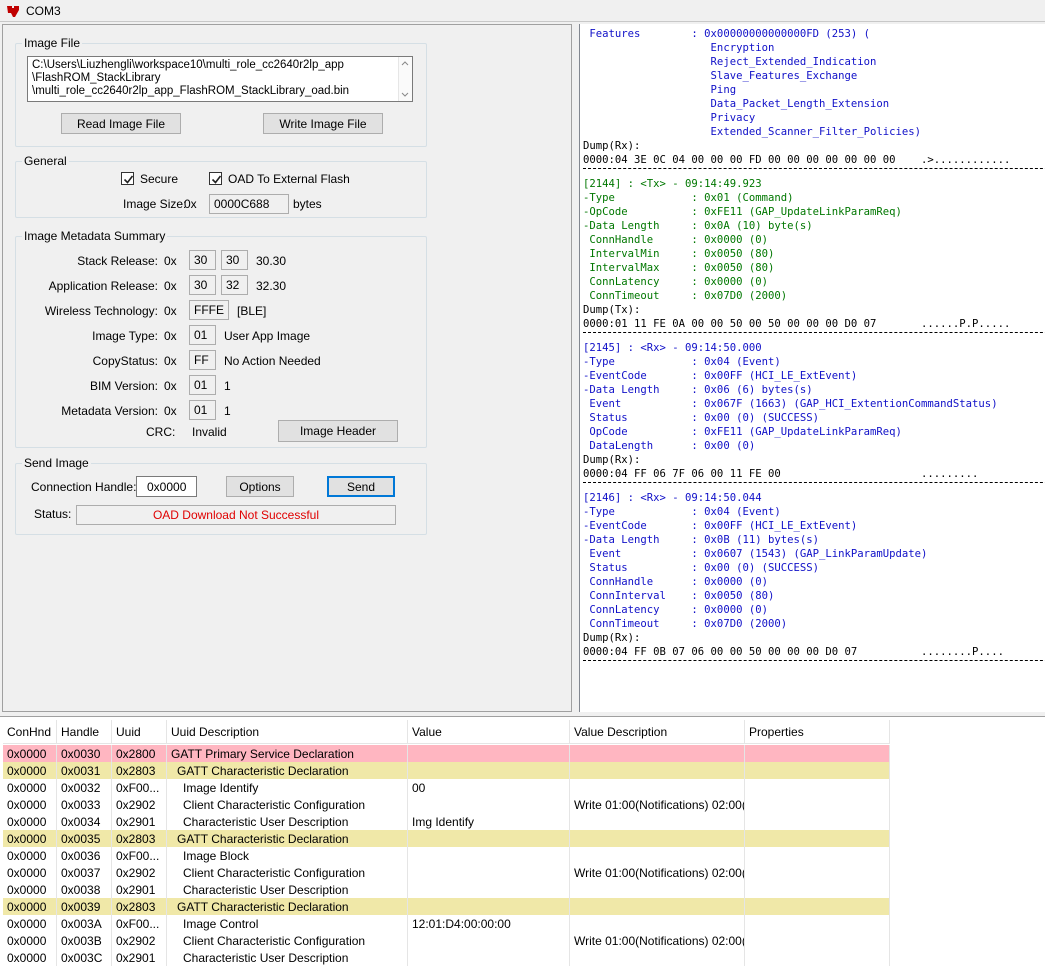 The width and height of the screenshot is (1045, 972). What do you see at coordinates (287, 940) in the screenshot?
I see `cell-uuid-description: Client Characteristic Configuration` at bounding box center [287, 940].